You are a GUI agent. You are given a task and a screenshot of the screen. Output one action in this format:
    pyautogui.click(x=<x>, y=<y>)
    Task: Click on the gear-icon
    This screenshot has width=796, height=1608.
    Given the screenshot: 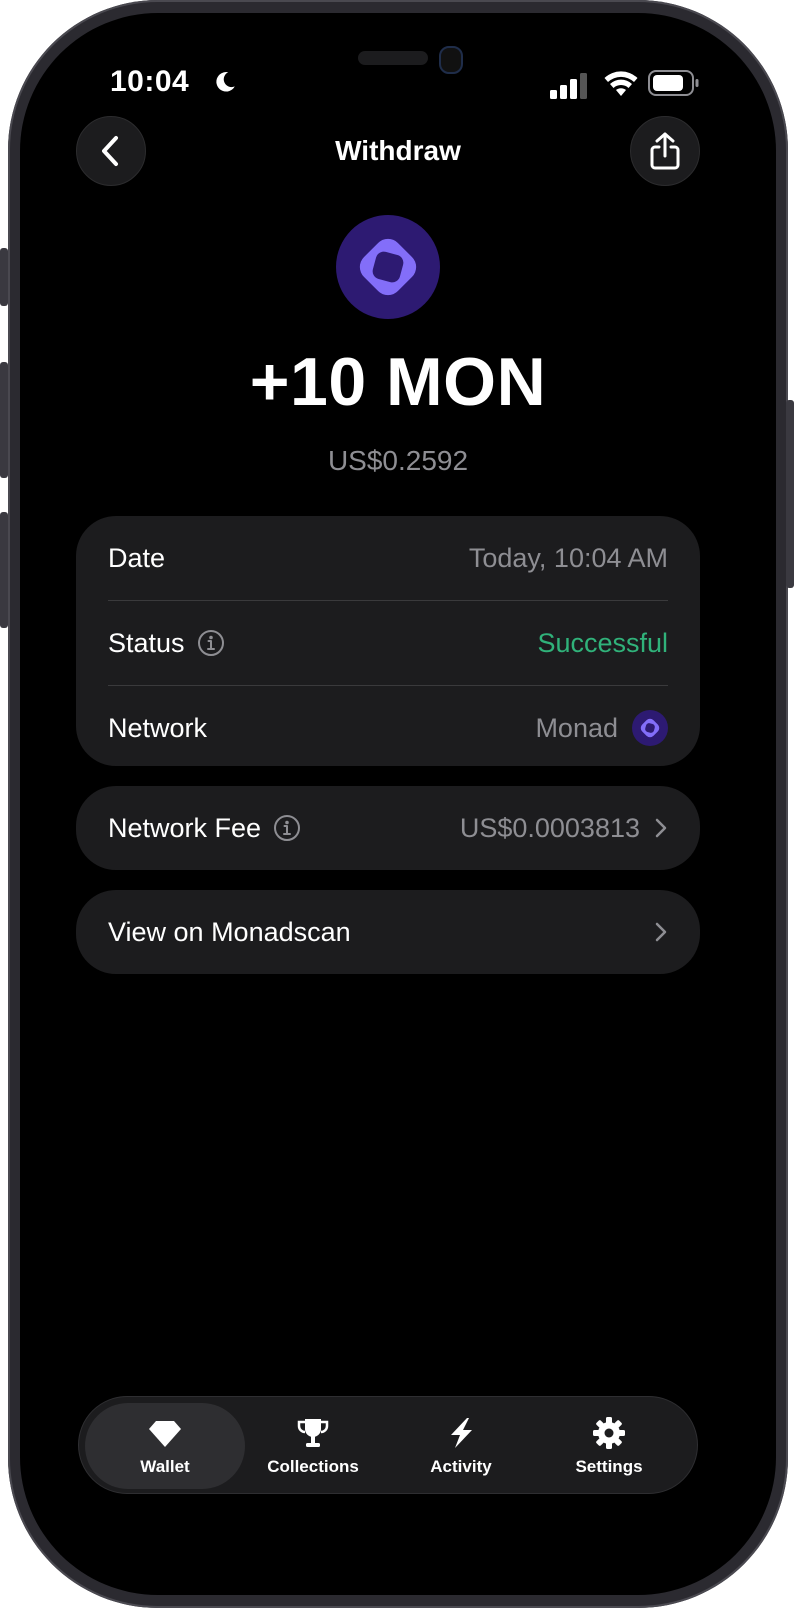 What is the action you would take?
    pyautogui.click(x=609, y=1433)
    